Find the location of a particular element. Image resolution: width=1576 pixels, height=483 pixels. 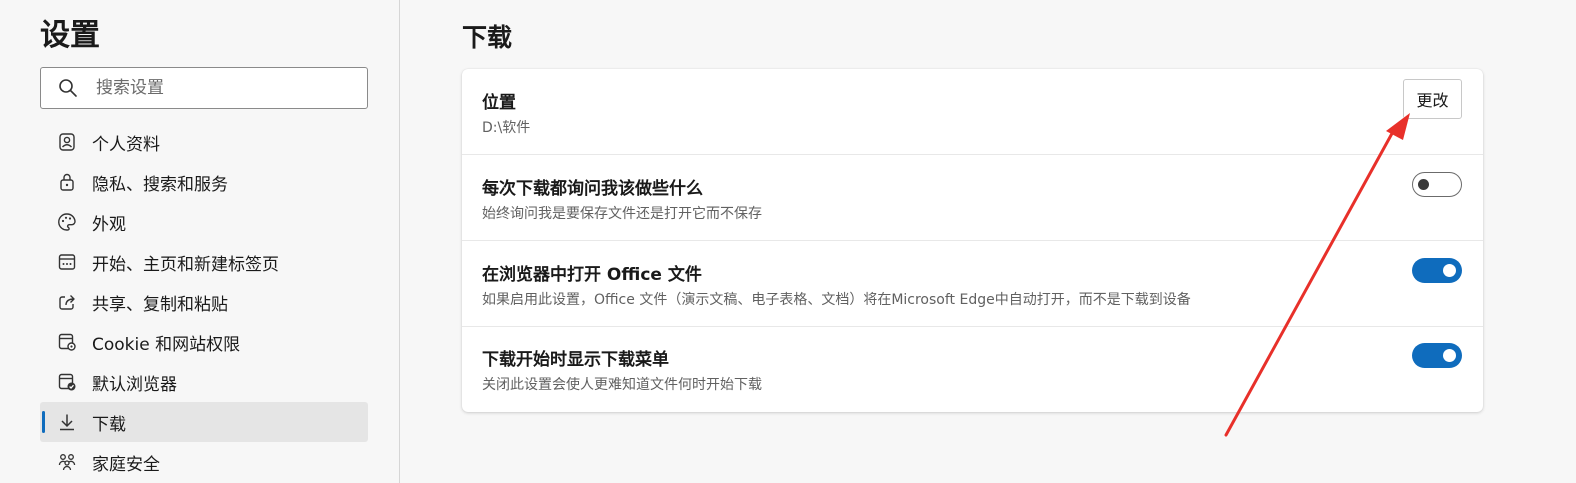

sidebar-item-label: 共享、复制和粘贴 is located at coordinates (160, 304).